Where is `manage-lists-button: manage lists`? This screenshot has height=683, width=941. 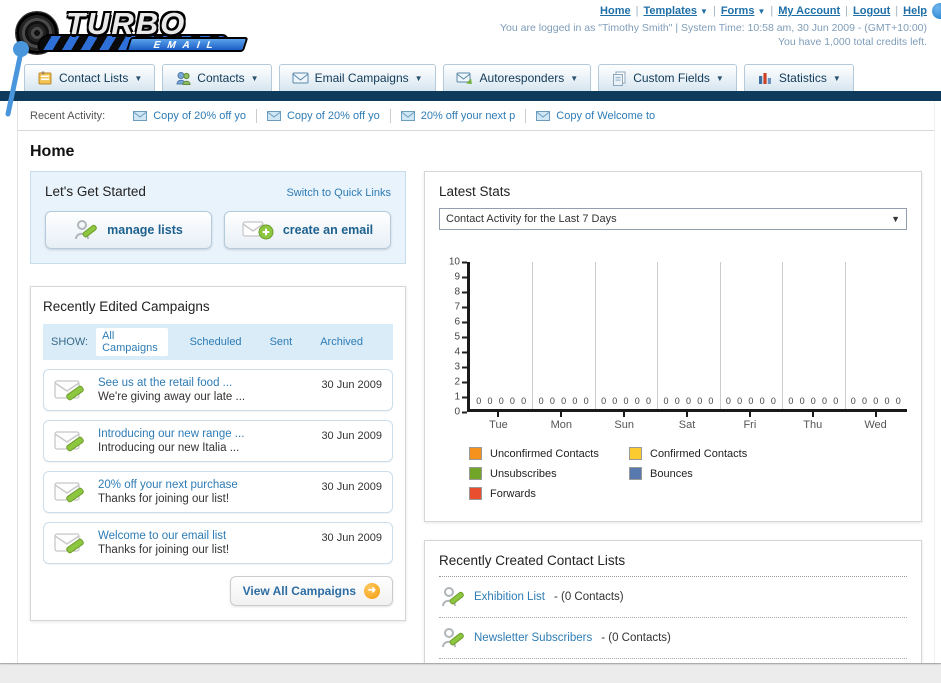 manage-lists-button: manage lists is located at coordinates (128, 230).